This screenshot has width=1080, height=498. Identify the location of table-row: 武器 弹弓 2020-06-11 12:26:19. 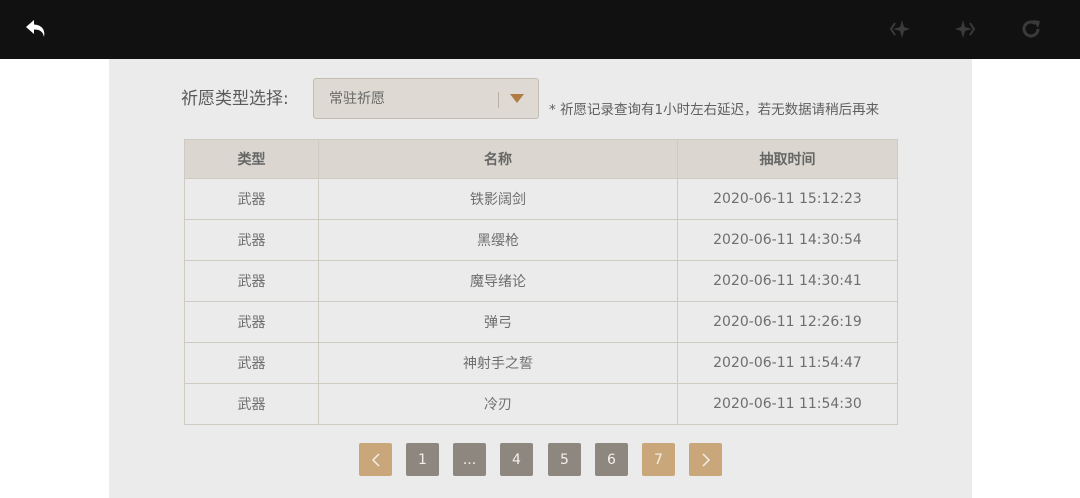
(541, 322).